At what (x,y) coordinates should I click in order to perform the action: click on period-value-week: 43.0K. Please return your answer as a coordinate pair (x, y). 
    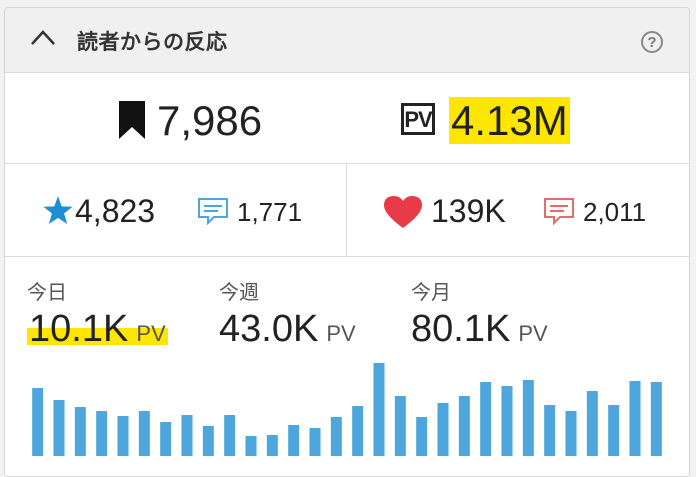
    Looking at the image, I should click on (269, 329).